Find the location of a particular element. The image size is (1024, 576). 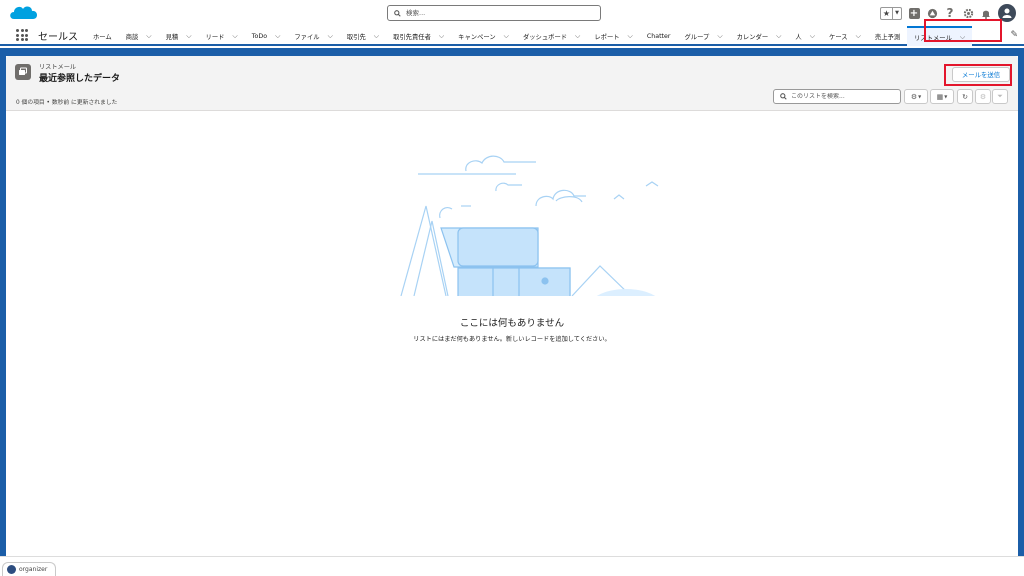

nav-item: ToDo ⌵ is located at coordinates (266, 36).